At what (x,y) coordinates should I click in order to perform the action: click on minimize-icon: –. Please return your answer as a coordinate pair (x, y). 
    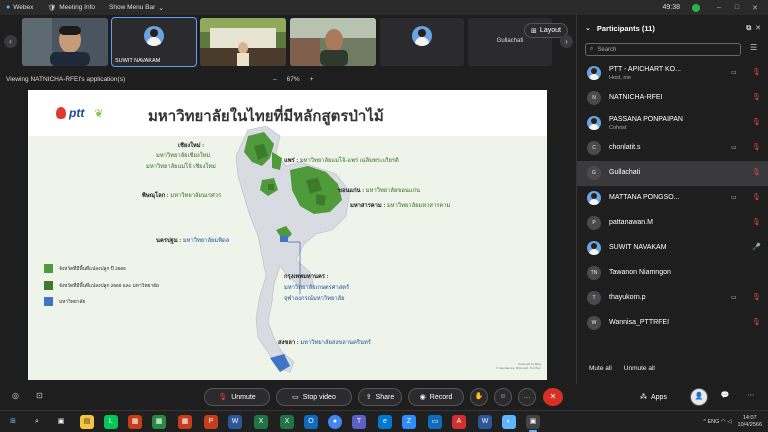
    Looking at the image, I should click on (719, 7).